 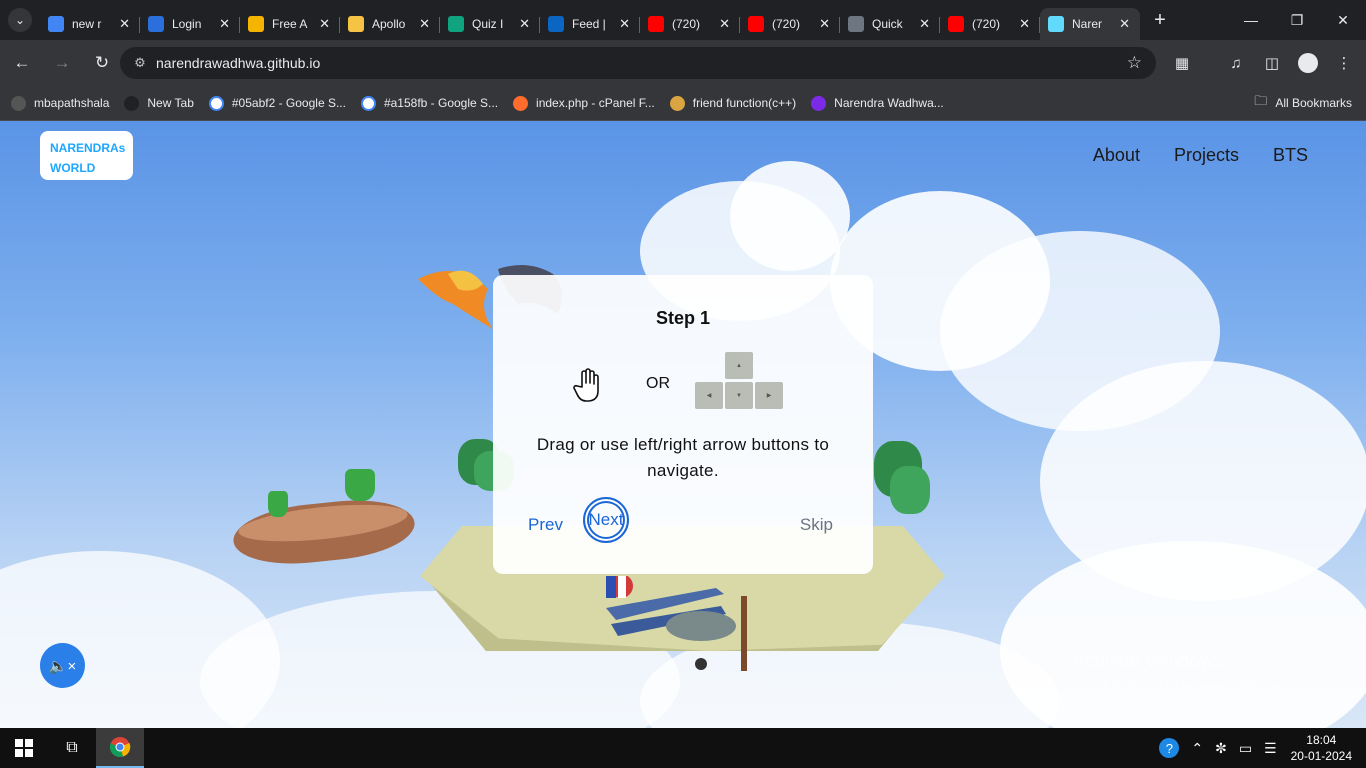 I want to click on nav-link-bts: BTS, so click(x=1290, y=155).